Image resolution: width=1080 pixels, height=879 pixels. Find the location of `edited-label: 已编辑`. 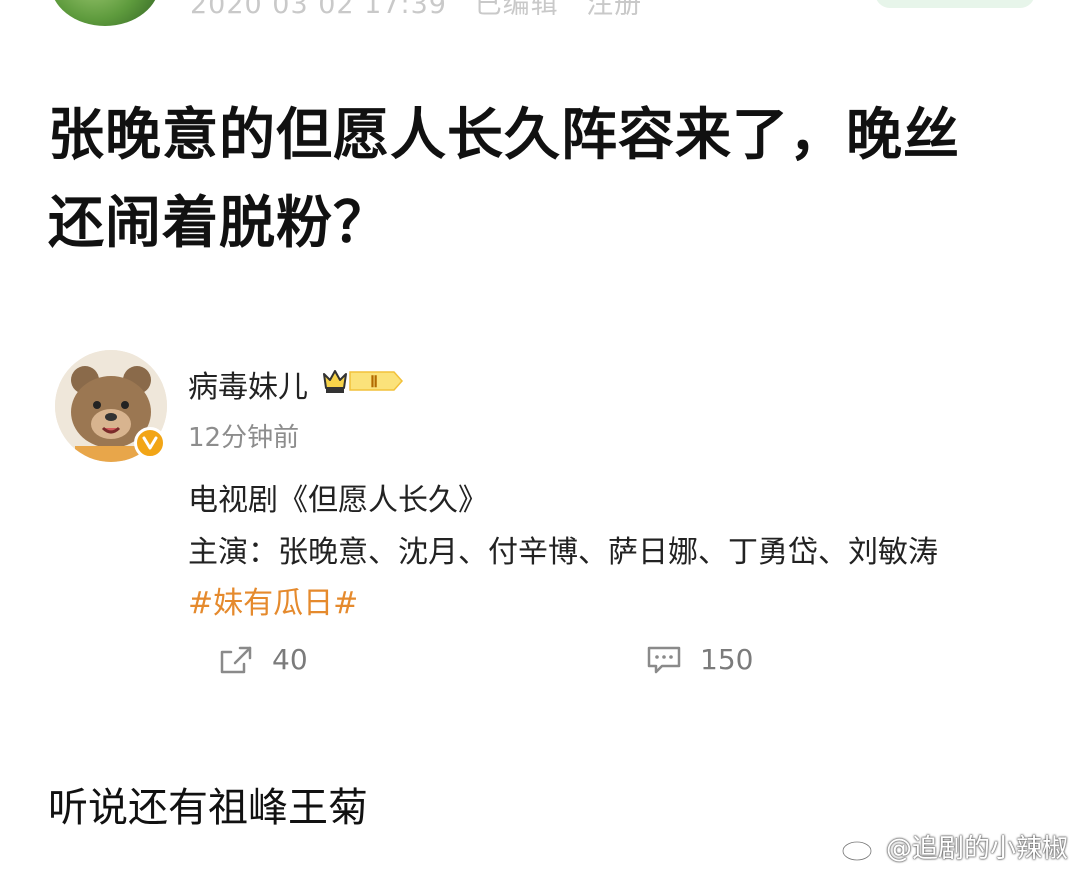

edited-label: 已编辑 is located at coordinates (516, 10).